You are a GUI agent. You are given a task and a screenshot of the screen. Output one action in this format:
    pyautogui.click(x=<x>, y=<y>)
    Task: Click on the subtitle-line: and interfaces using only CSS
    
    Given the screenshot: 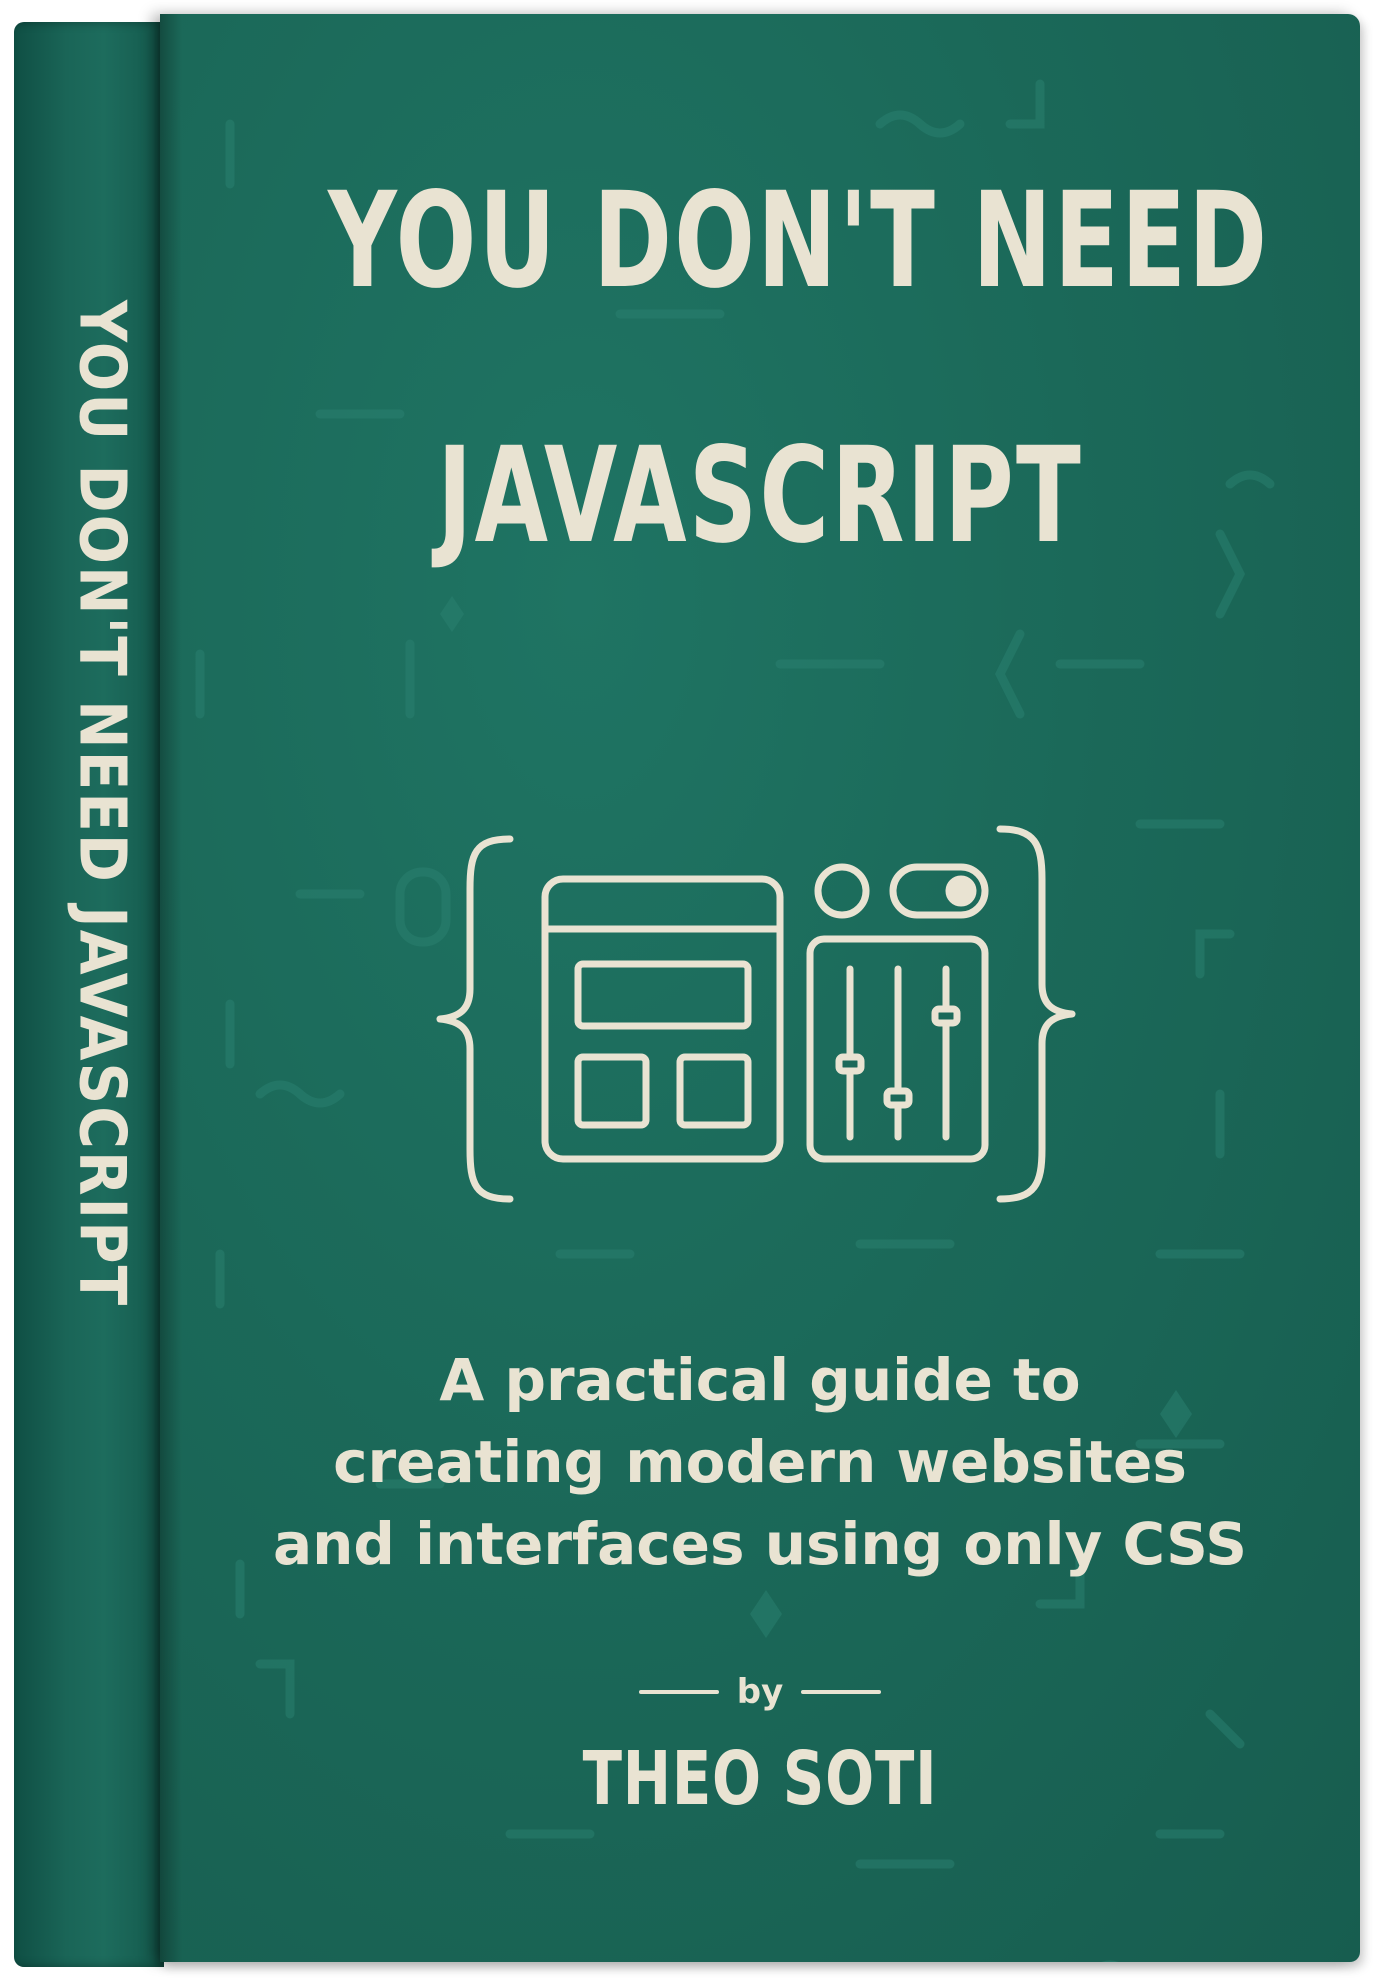 What is the action you would take?
    pyautogui.click(x=760, y=1544)
    